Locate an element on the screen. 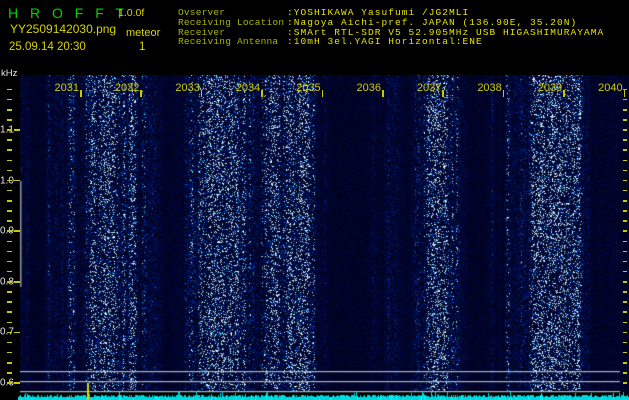  x-axis-time-label: 2035 is located at coordinates (308, 88).